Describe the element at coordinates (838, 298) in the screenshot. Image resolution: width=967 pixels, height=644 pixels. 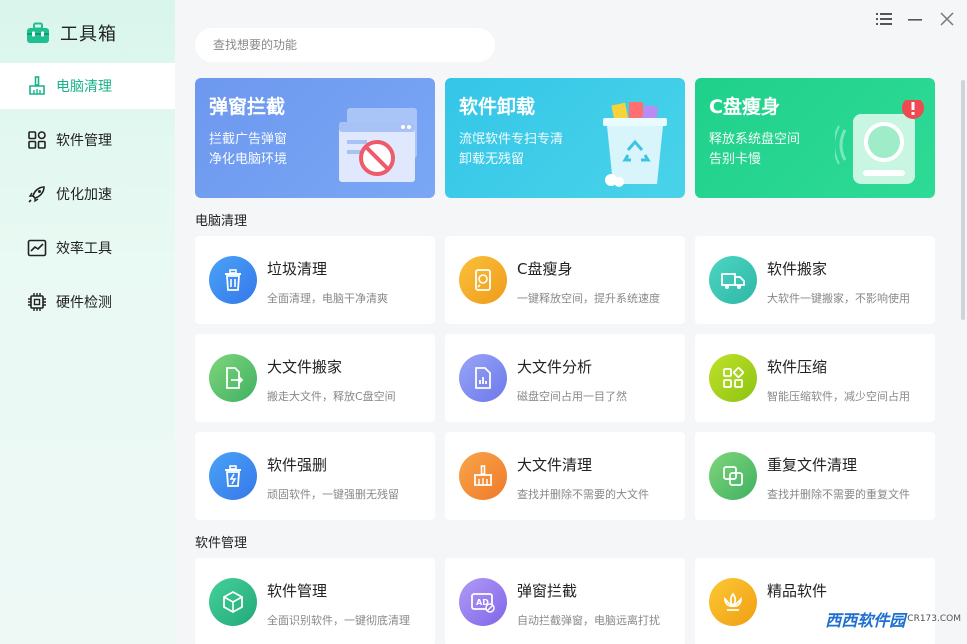
I see `card-desc: 大软件一键搬家，不影响使用` at that location.